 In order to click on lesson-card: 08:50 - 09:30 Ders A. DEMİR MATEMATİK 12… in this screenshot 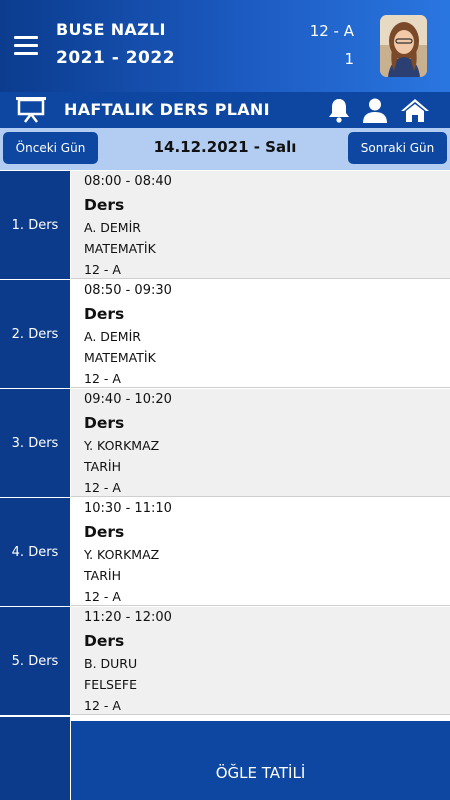, I will do `click(260, 334)`.